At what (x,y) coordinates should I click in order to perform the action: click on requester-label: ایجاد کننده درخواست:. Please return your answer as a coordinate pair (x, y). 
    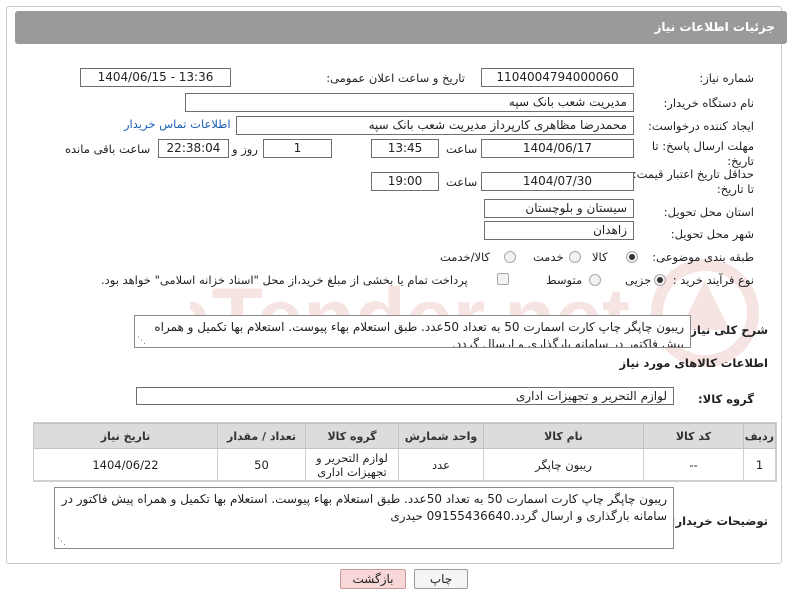
    Looking at the image, I should click on (701, 126).